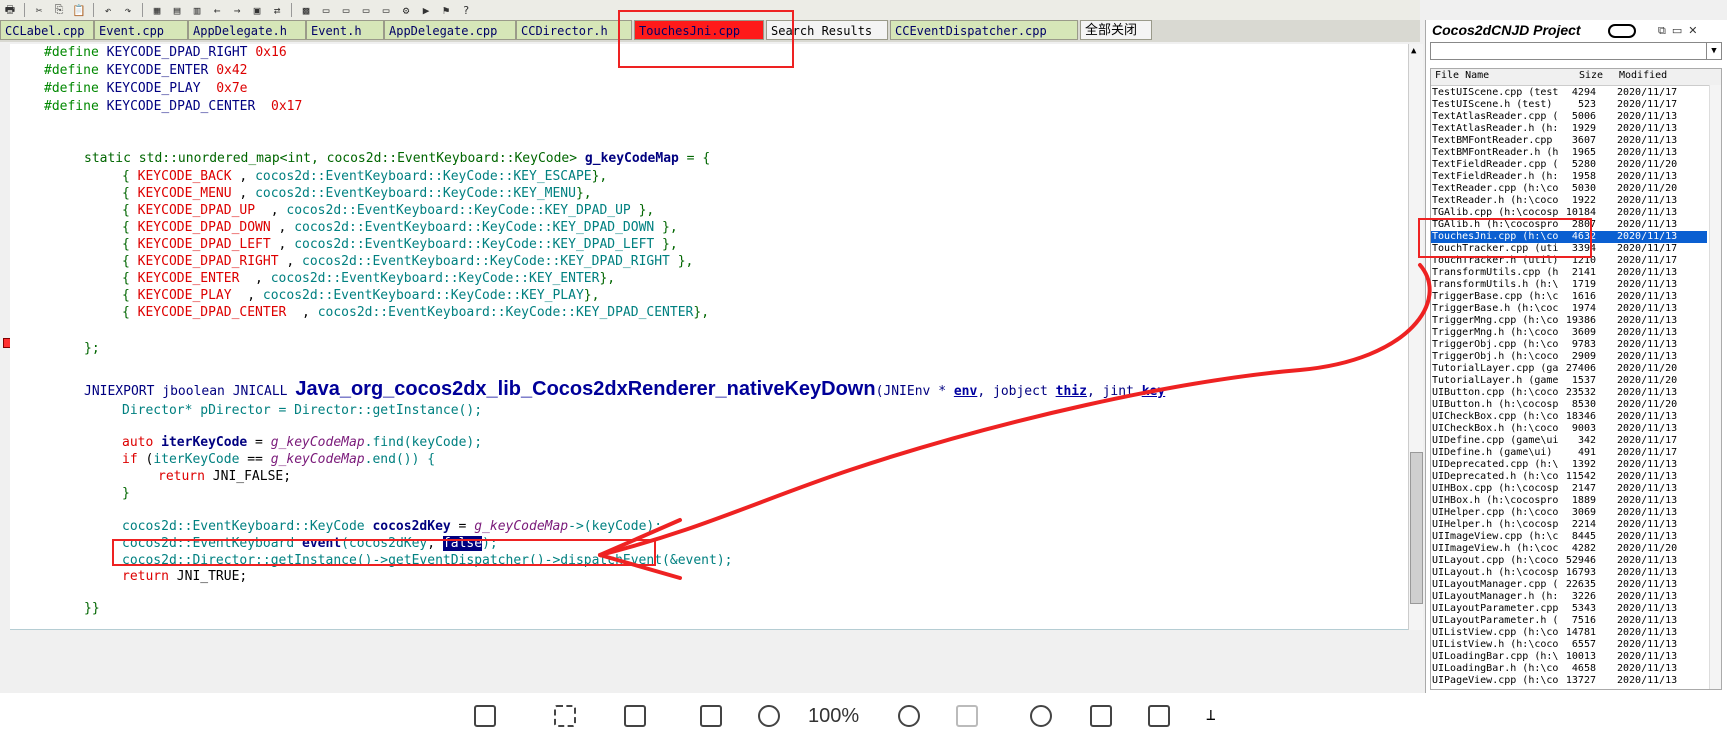 Image resolution: width=1727 pixels, height=730 pixels. Describe the element at coordinates (1715, 387) in the screenshot. I see `file-list-scrollbar` at that location.